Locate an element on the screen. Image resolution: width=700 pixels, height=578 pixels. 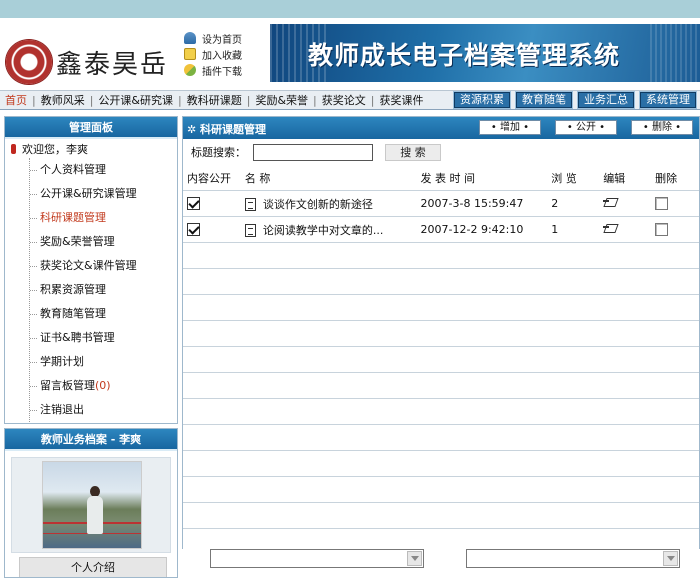
table-row: 论阅读教学中对文章的... 2007-12-2 9:42:10 1 is located at coordinates (441, 230).